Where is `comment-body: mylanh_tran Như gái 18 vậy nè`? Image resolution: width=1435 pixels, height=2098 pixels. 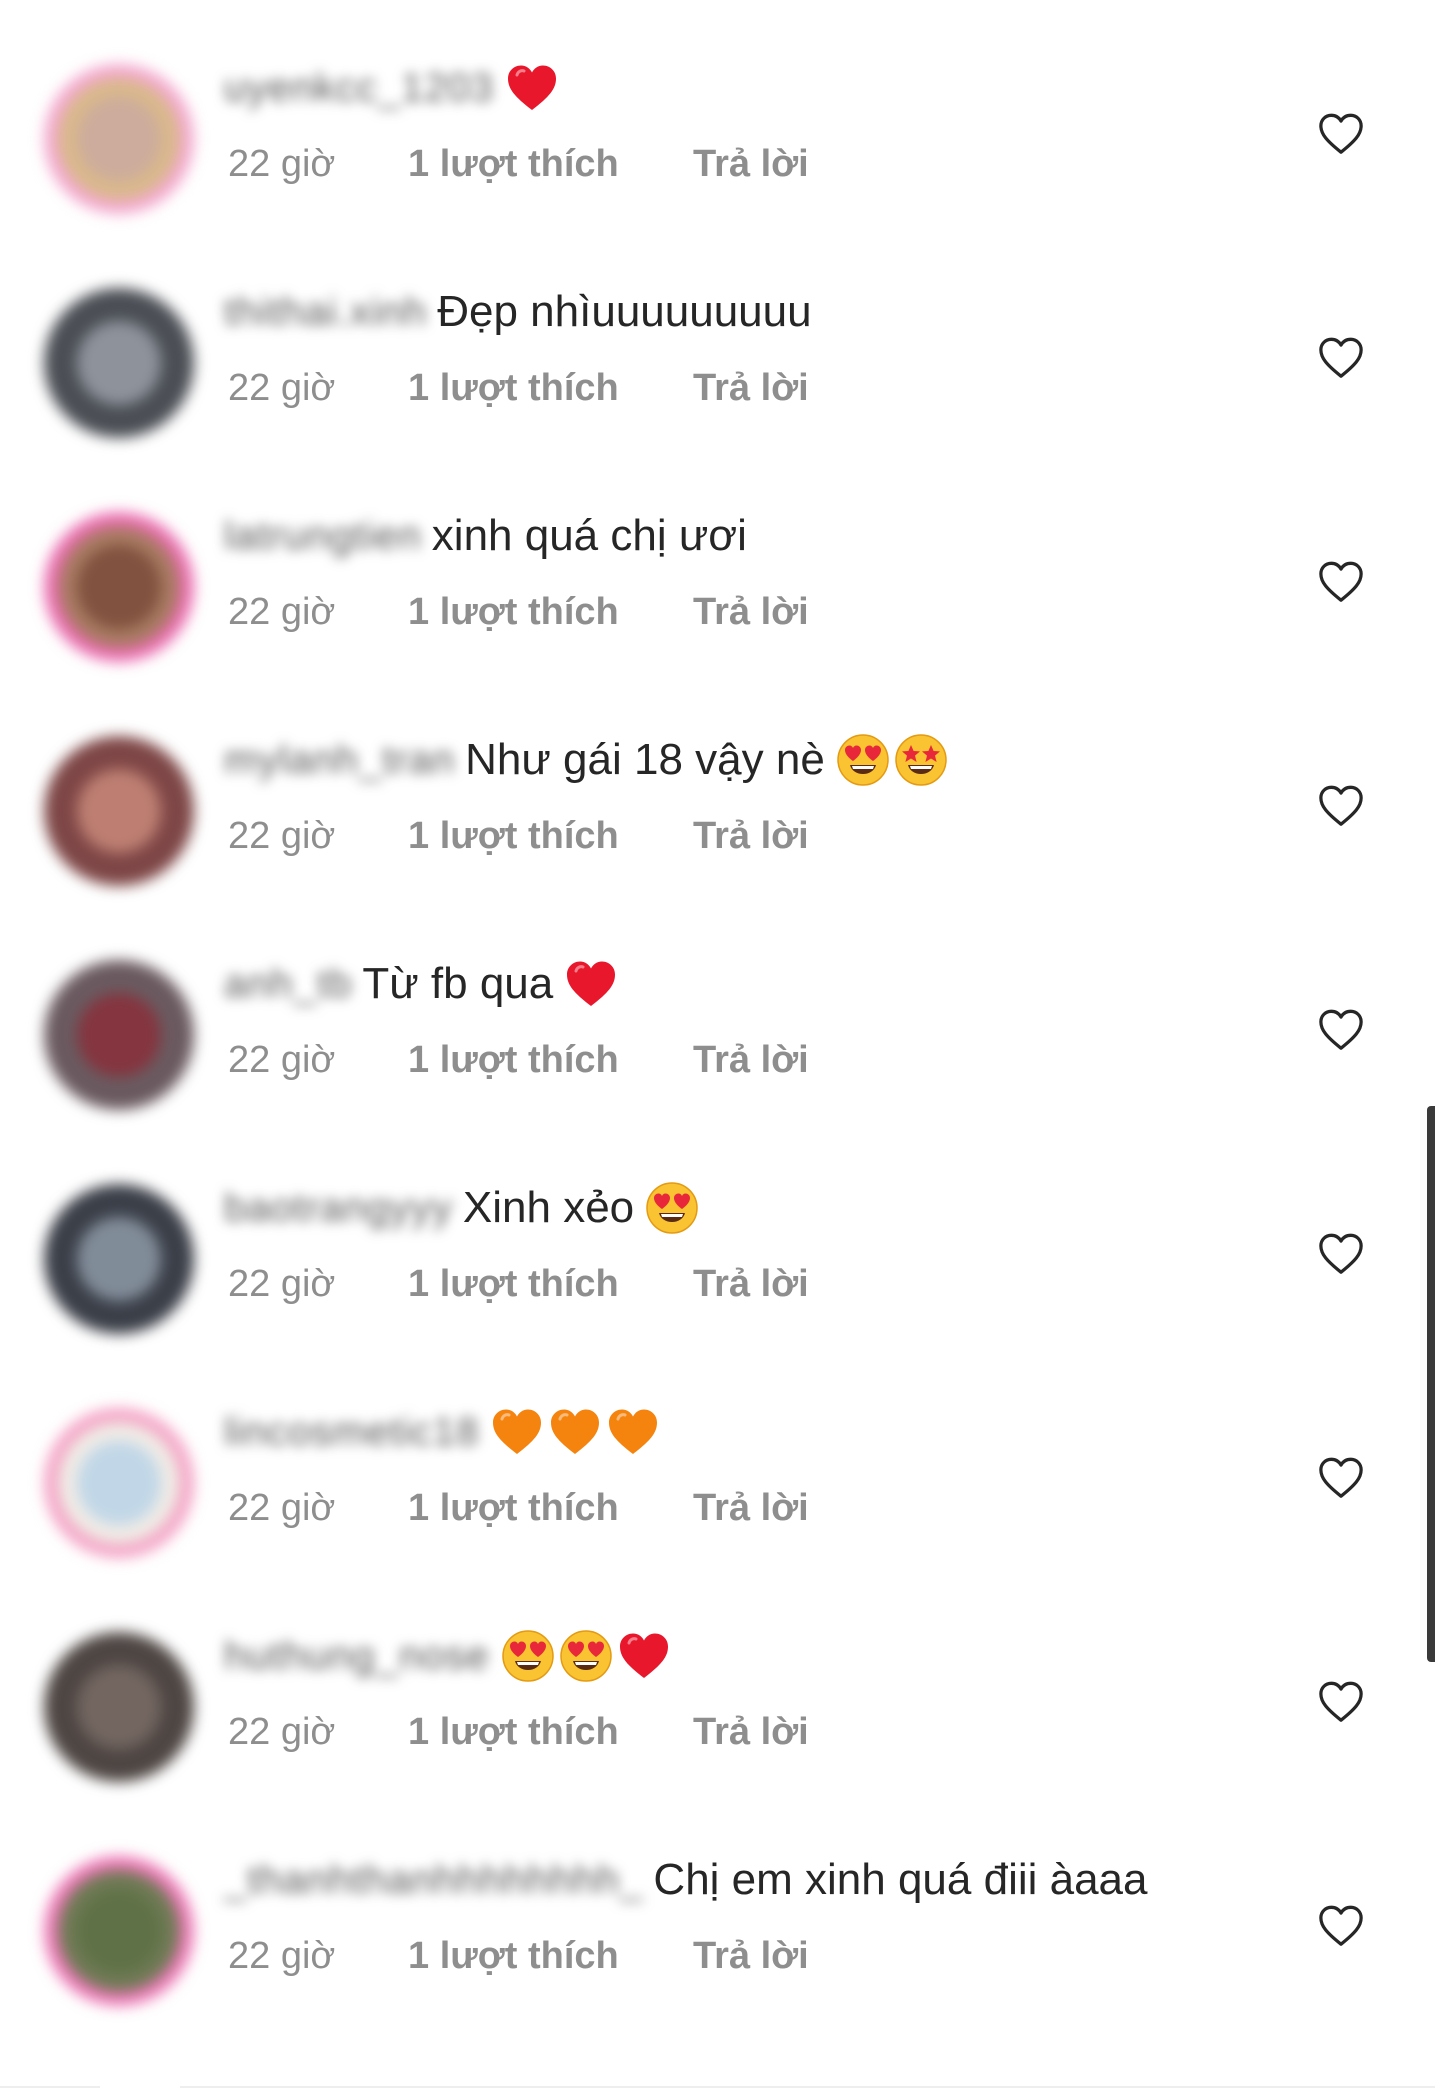 comment-body: mylanh_tran Như gái 18 vậy nè is located at coordinates (586, 760).